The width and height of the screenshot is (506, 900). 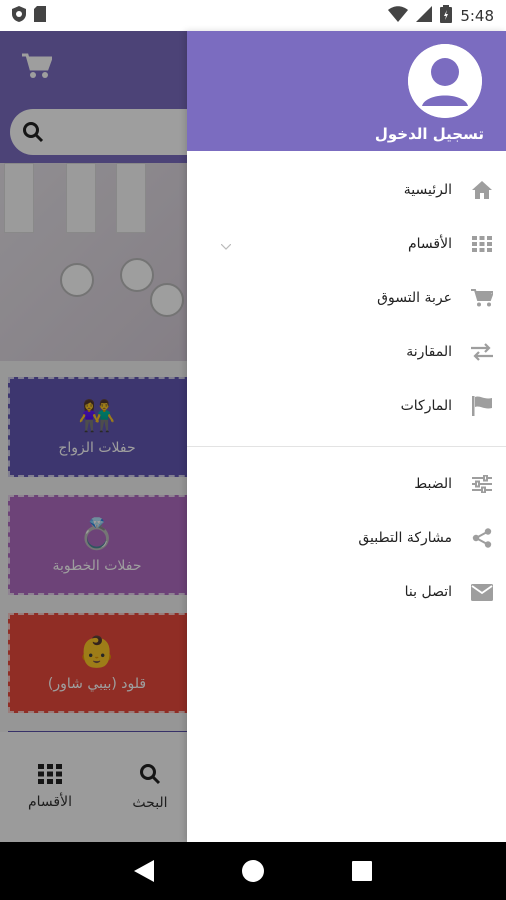 I want to click on drawer-item-label: اتصل بنا, so click(x=428, y=592).